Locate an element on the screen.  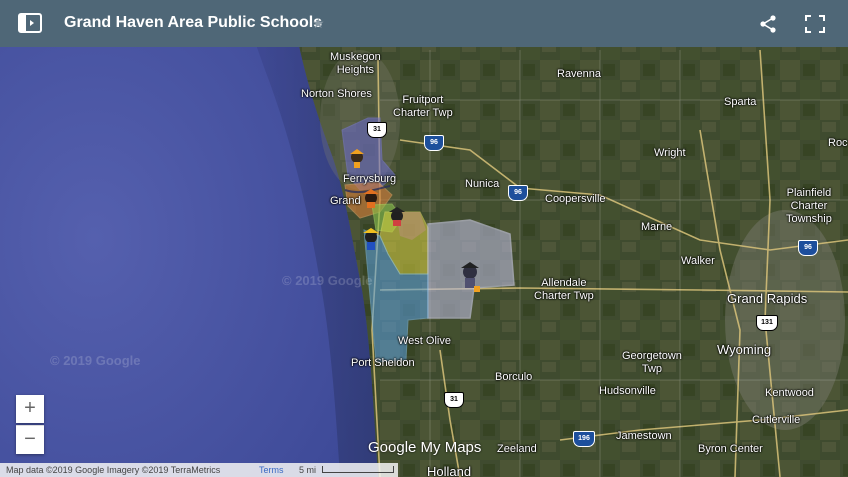
highway-shield-us131: 131 is located at coordinates (767, 323).